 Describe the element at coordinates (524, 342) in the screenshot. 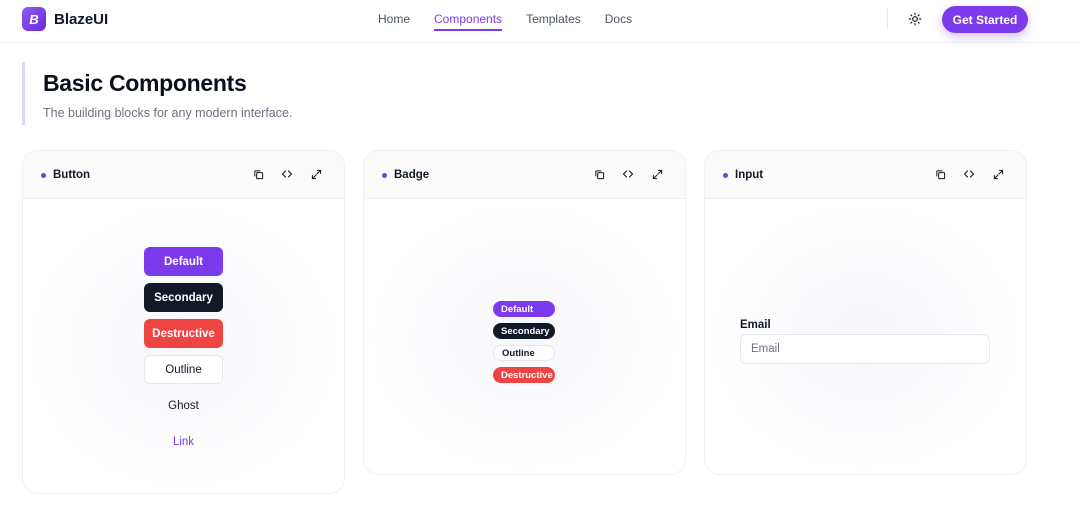

I see `badge-variants: Default Secondary Outline Destructive` at that location.